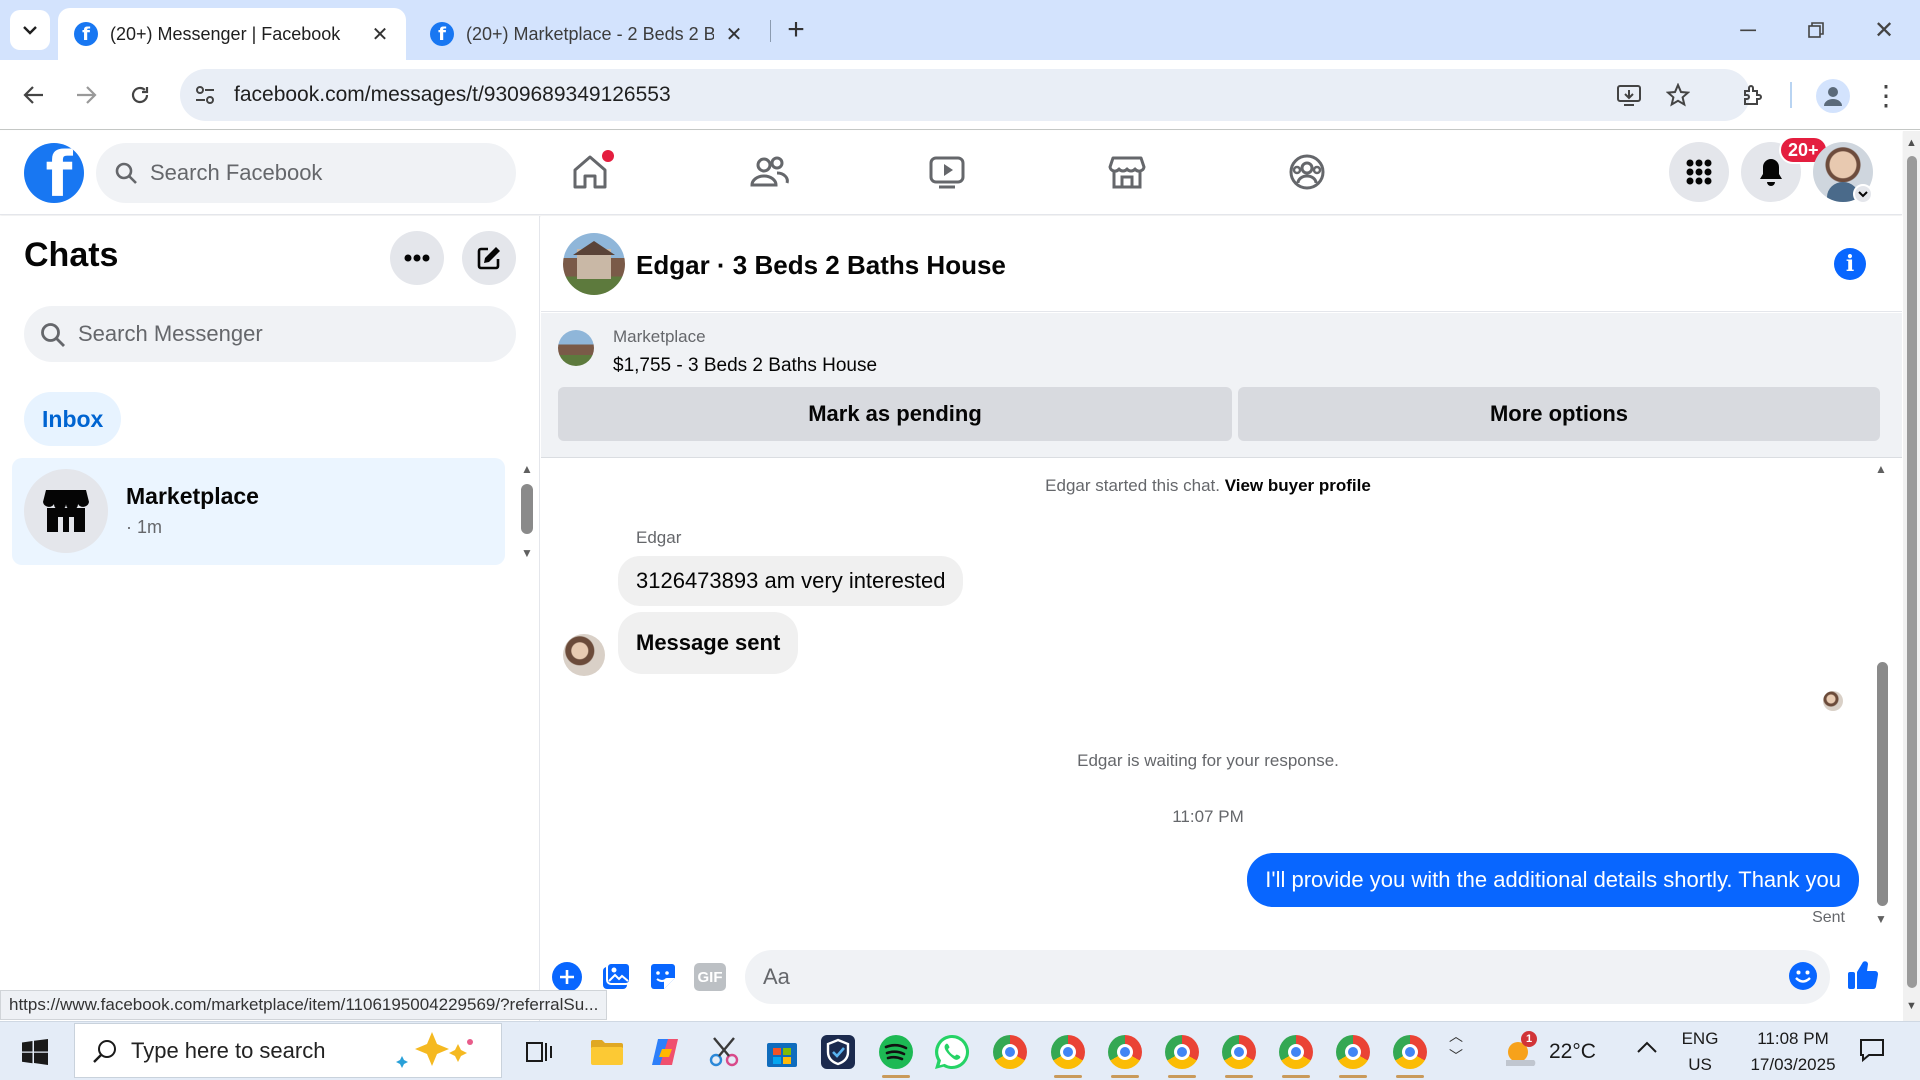 The height and width of the screenshot is (1080, 1920). What do you see at coordinates (821, 265) in the screenshot?
I see `conversation-title: Edgar · 3 Beds 2 Baths House` at bounding box center [821, 265].